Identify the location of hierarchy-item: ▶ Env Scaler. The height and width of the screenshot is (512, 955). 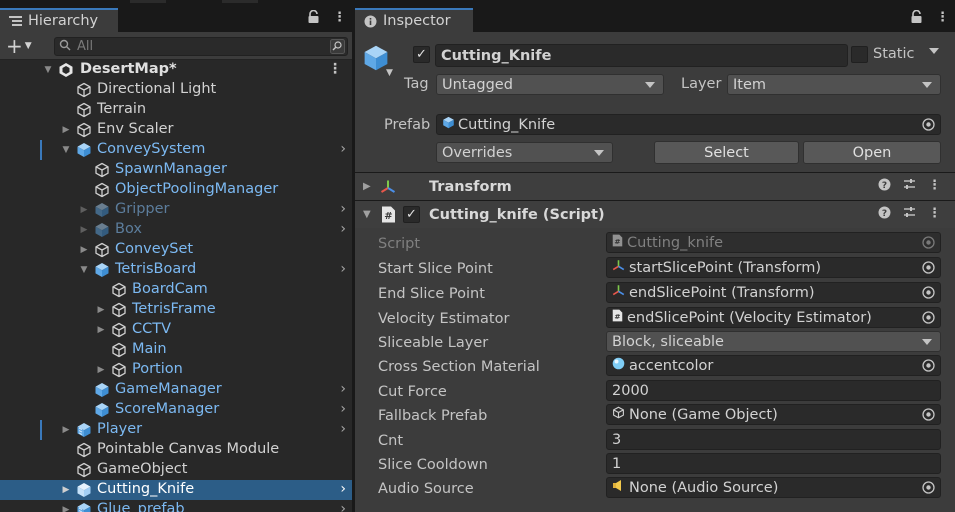
(176, 130).